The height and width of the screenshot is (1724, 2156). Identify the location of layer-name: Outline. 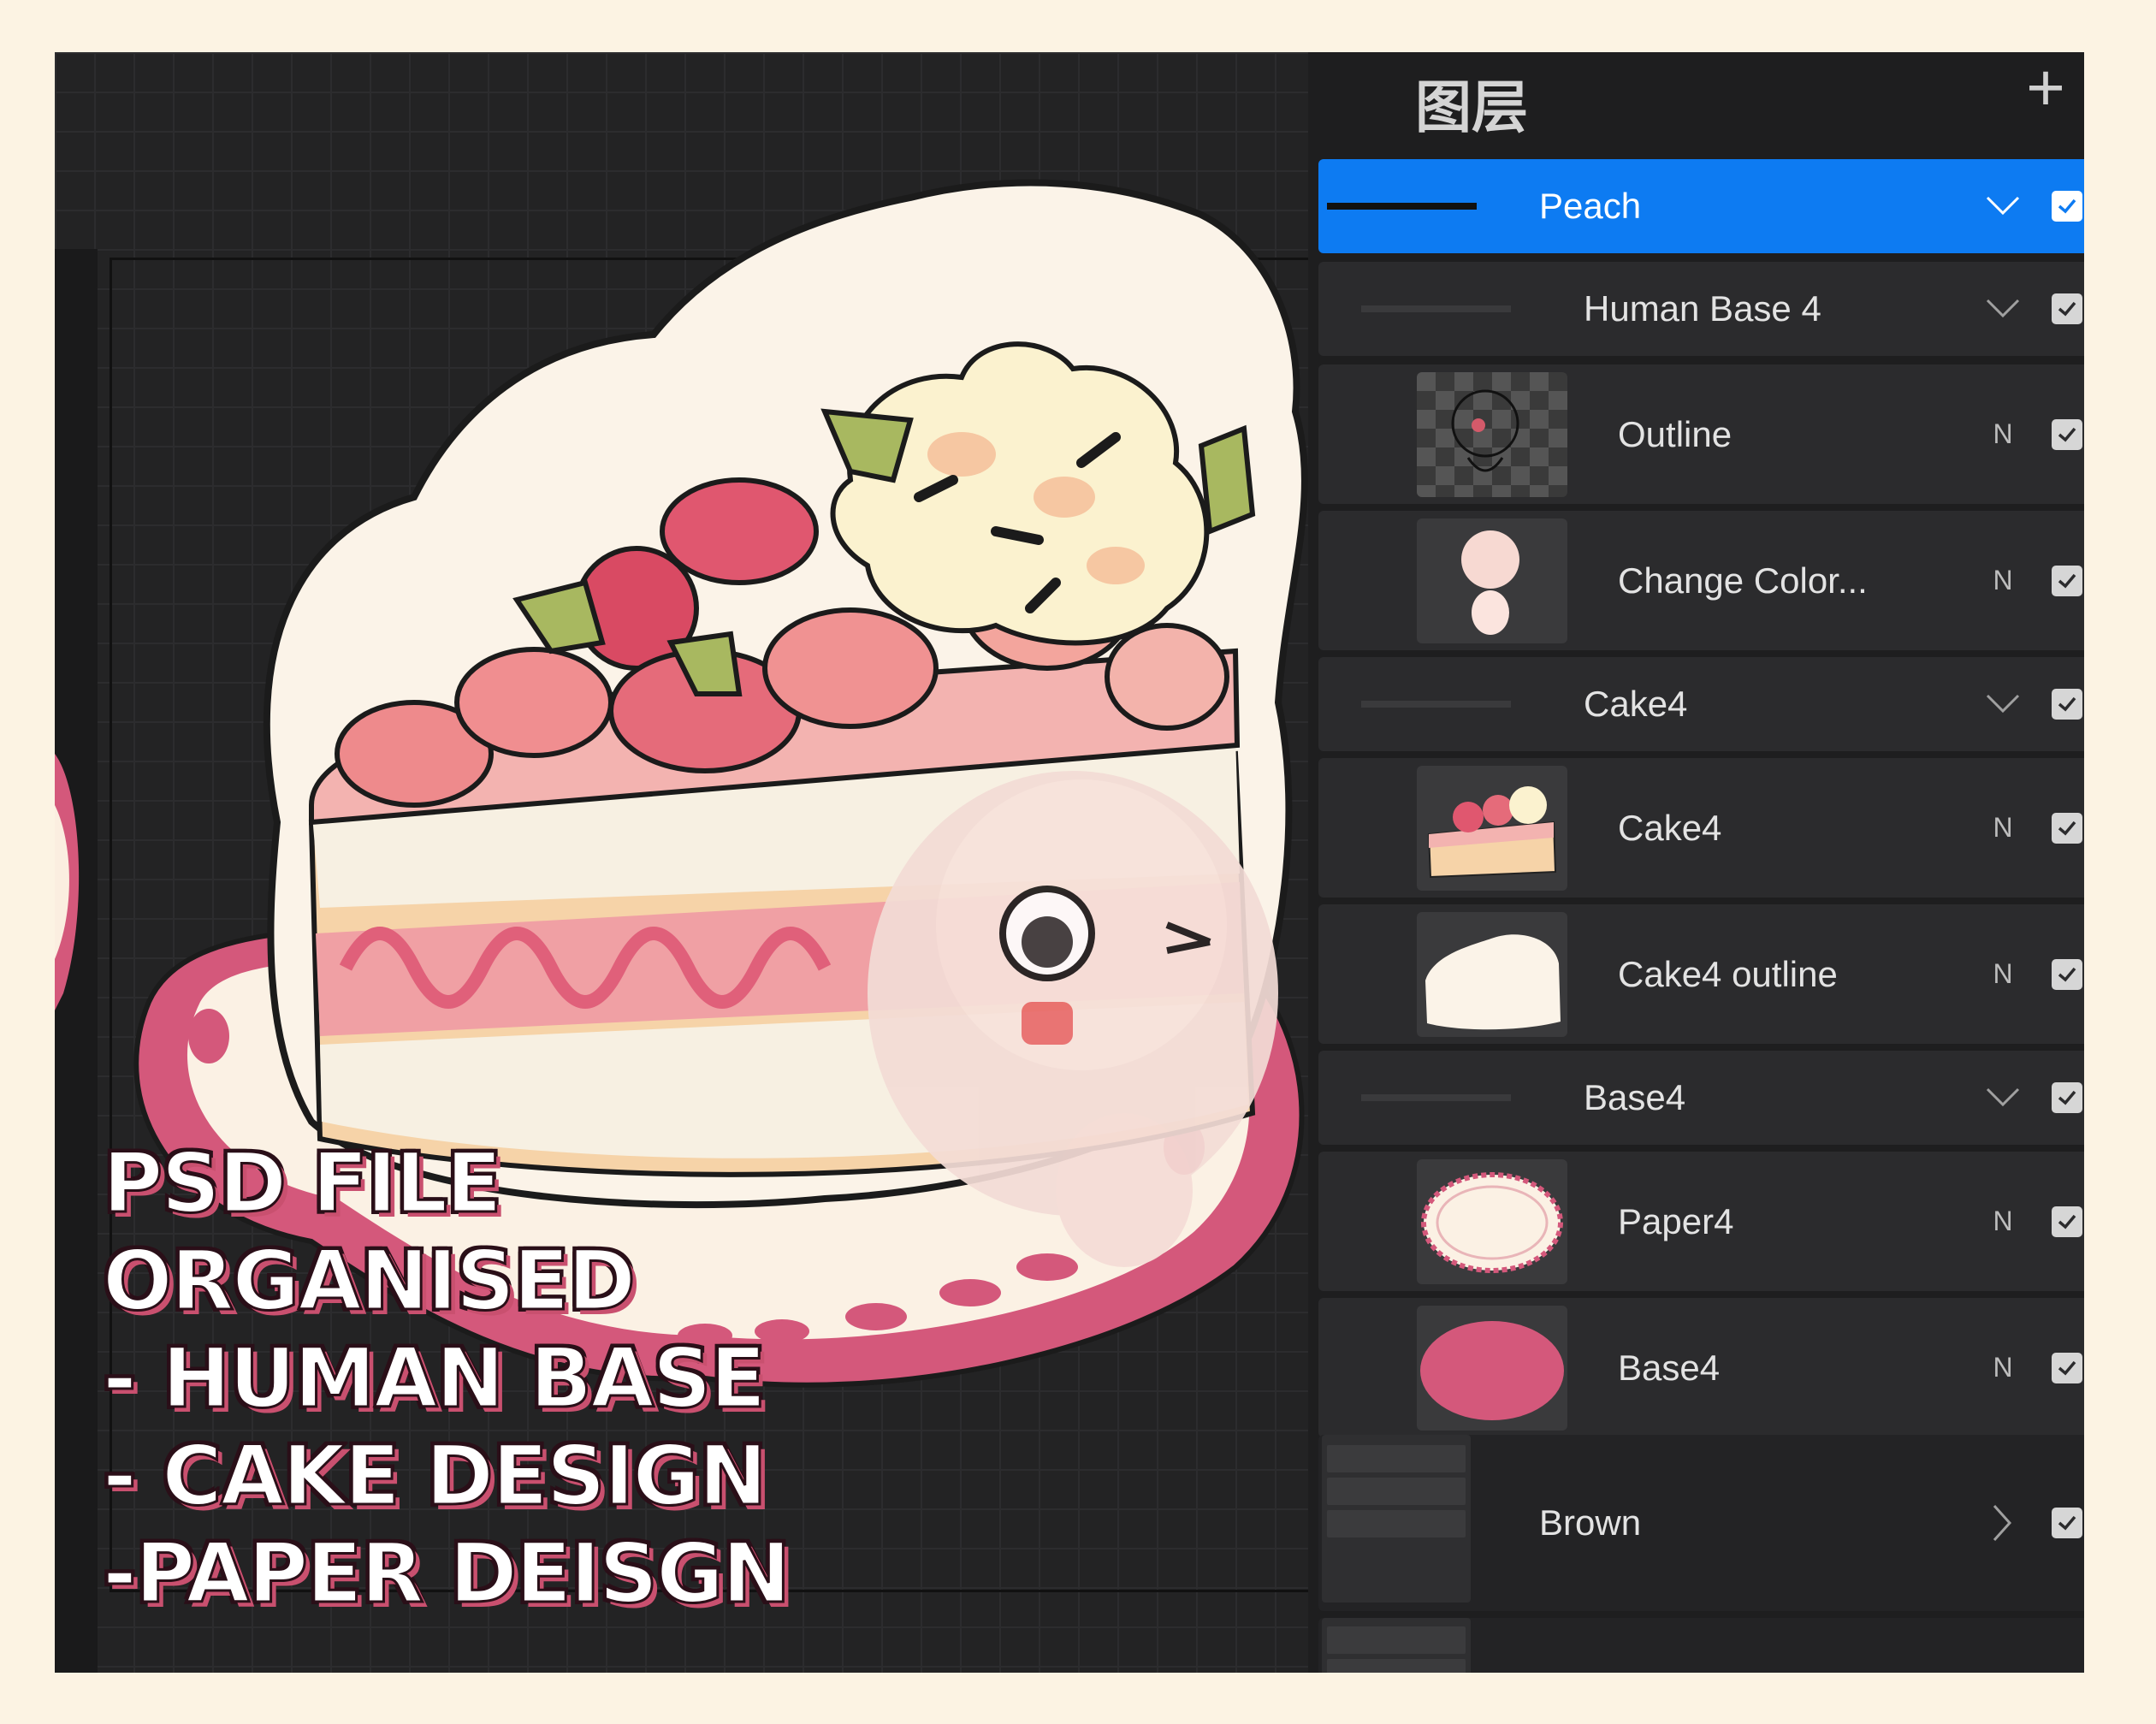
(1675, 433).